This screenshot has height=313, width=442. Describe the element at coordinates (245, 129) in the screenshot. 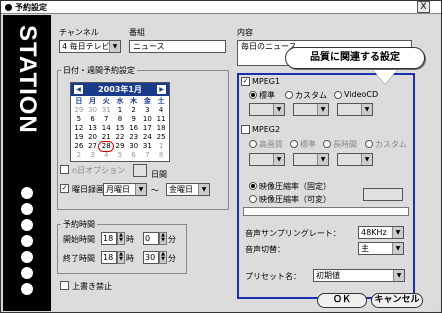

I see `mpeg2-checkbox` at that location.